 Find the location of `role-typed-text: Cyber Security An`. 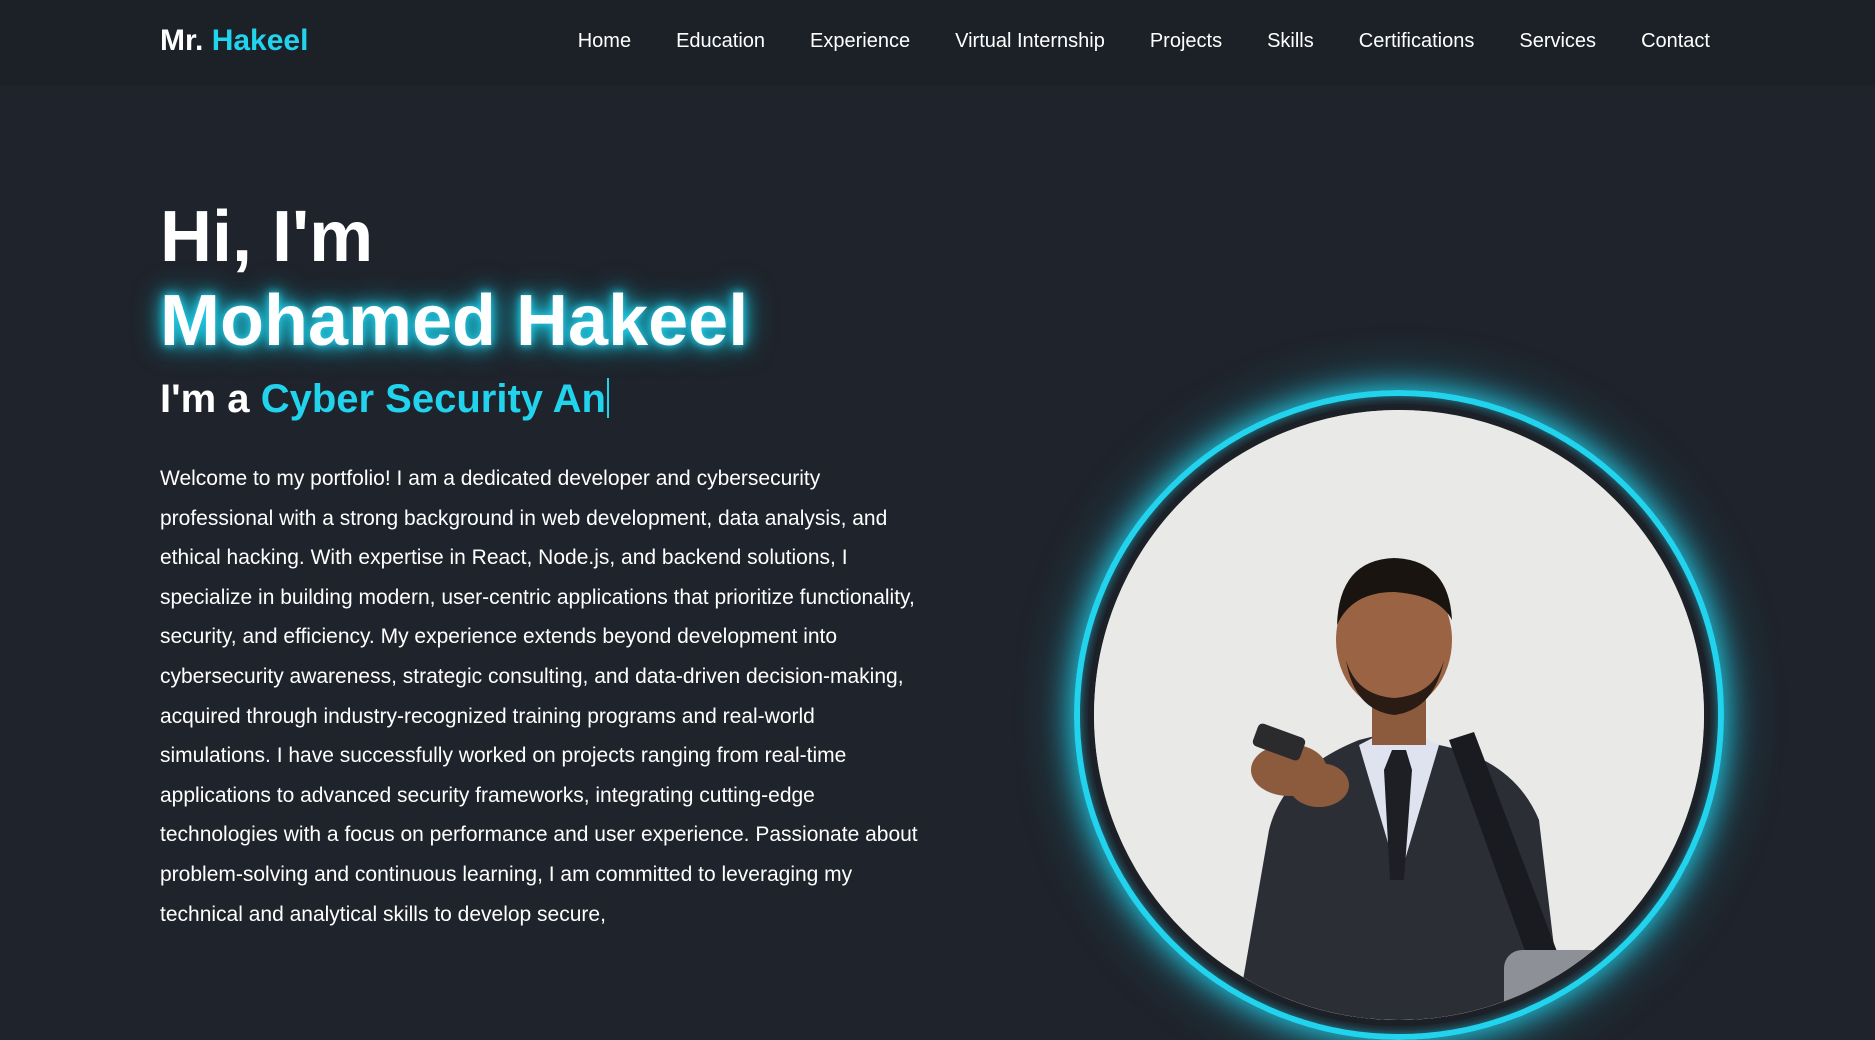

role-typed-text: Cyber Security An is located at coordinates (433, 399).